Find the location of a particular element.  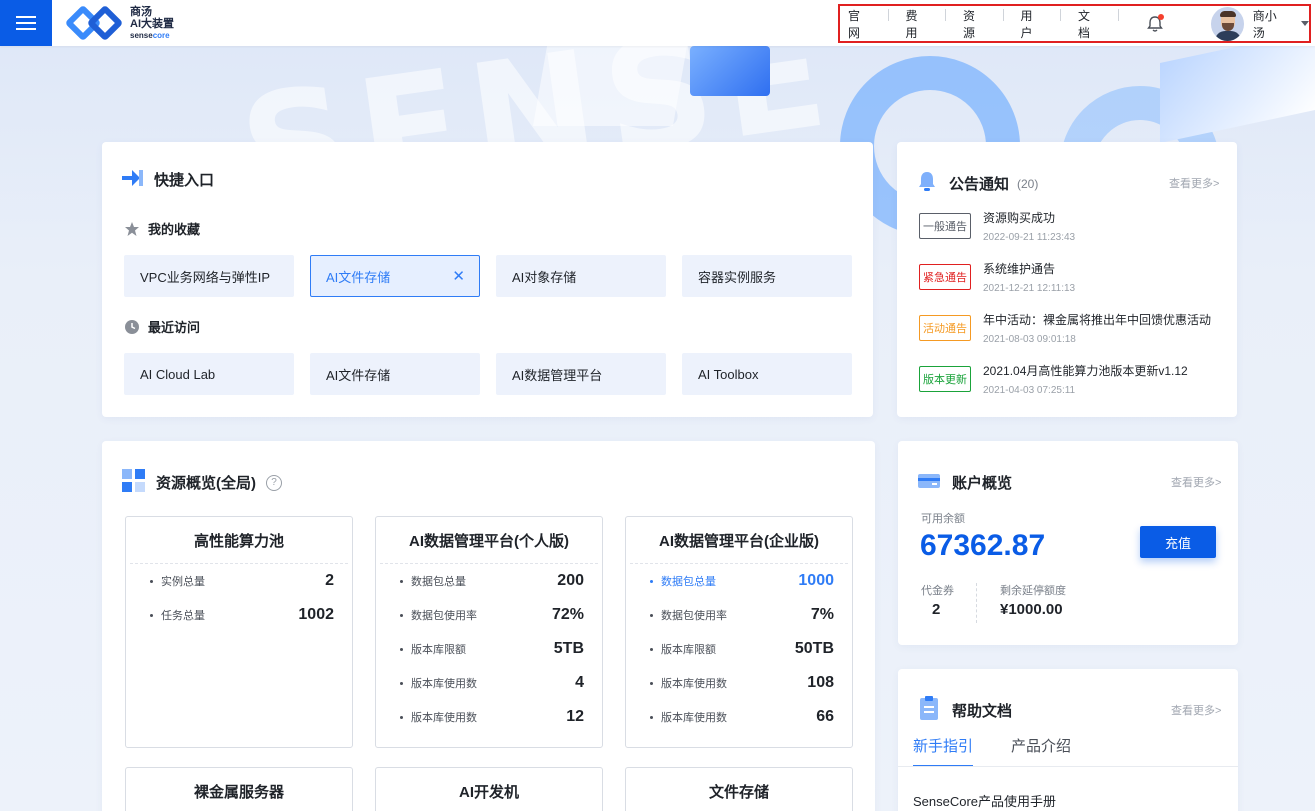

resource-title: 资源概览(全局) ? is located at coordinates (219, 482).